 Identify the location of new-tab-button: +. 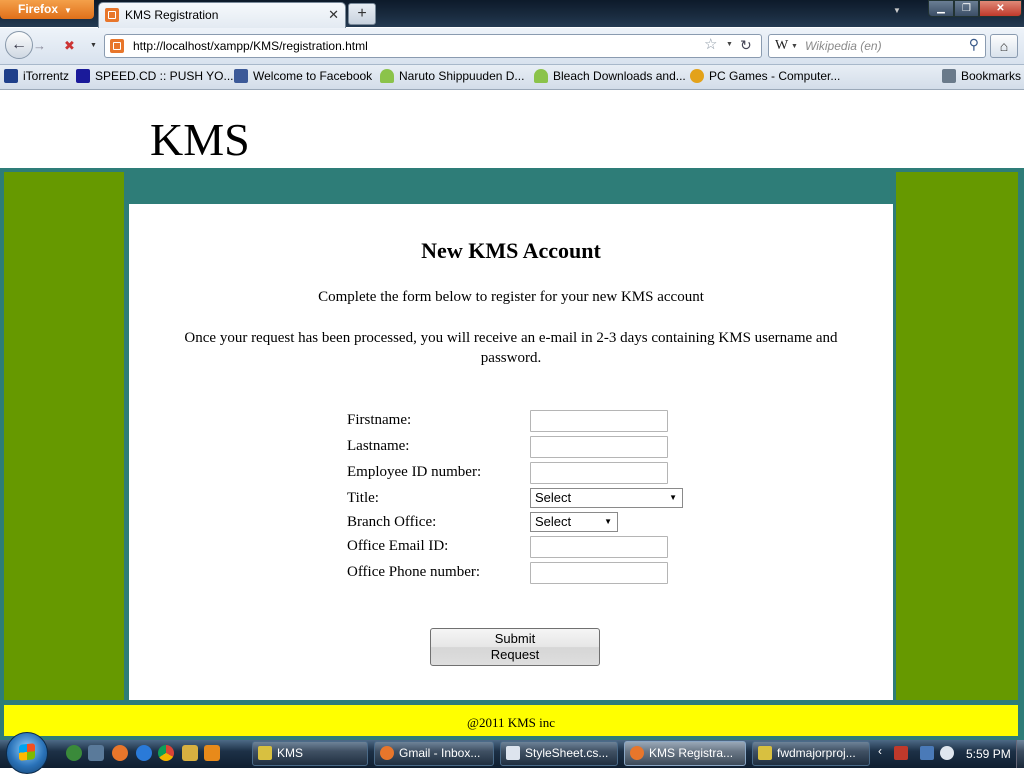
(362, 14).